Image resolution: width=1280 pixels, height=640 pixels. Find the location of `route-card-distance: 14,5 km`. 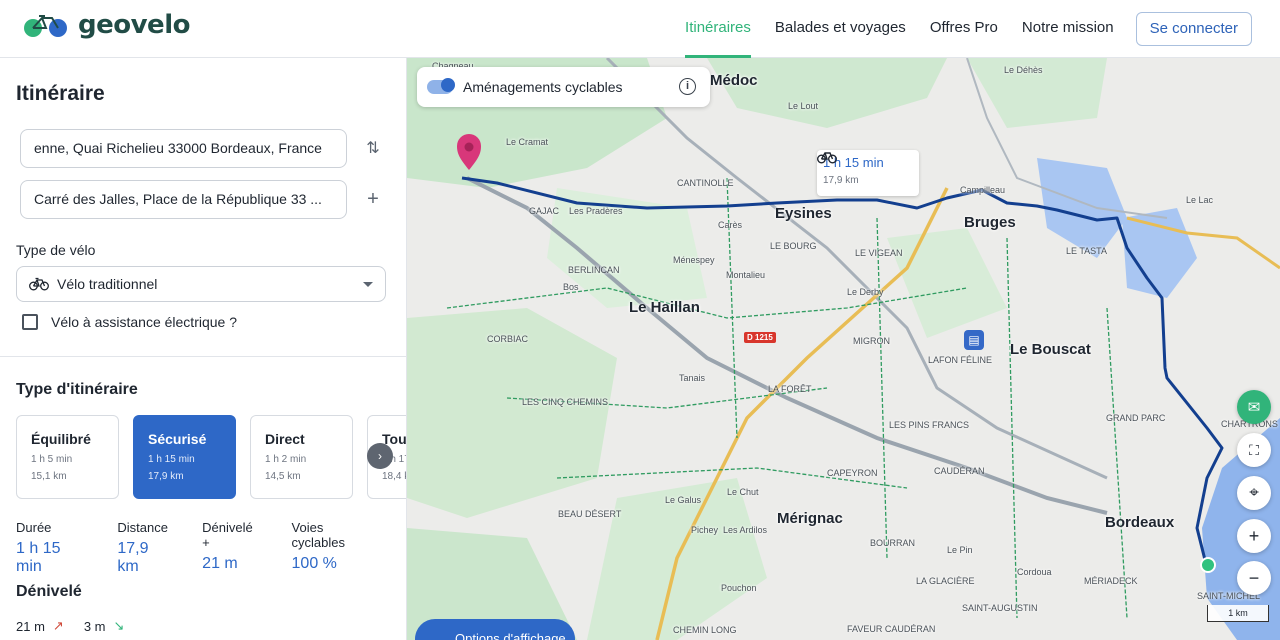

route-card-distance: 14,5 km is located at coordinates (283, 476).